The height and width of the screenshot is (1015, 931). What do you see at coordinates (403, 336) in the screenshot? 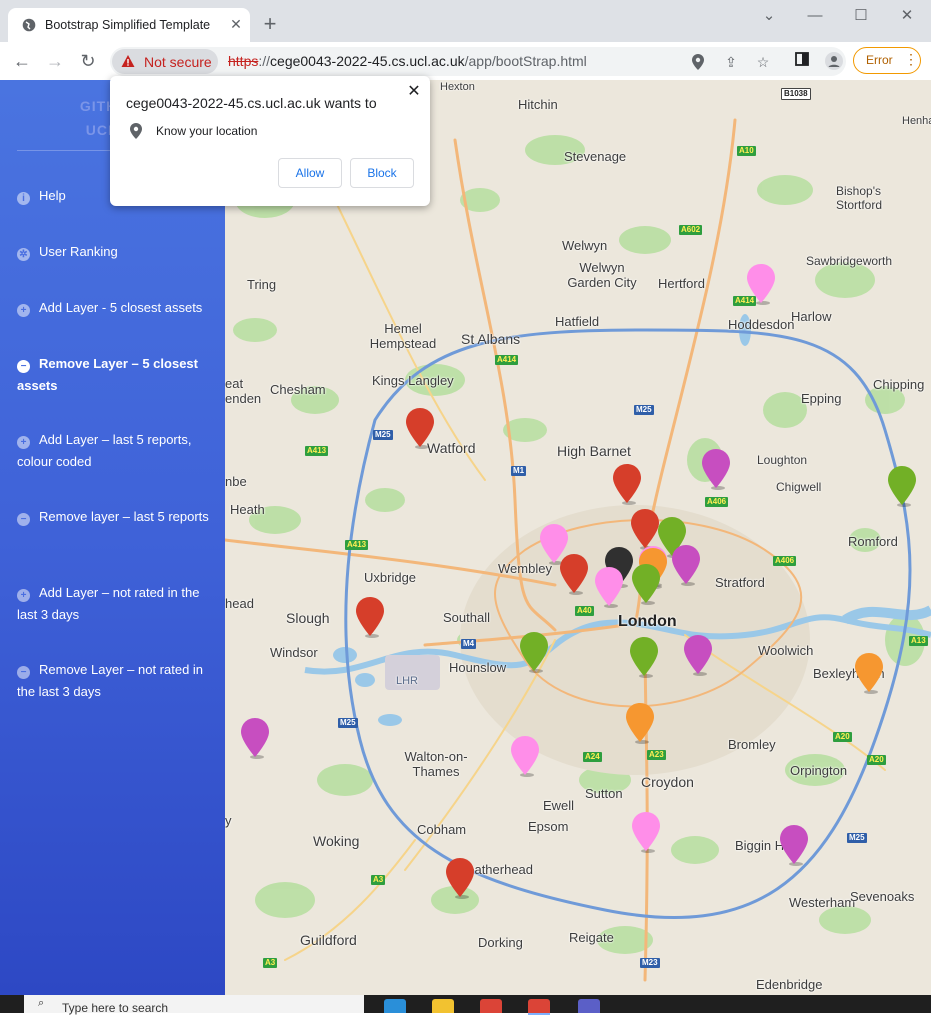
I see `map-place-label: Hemel Hempstead` at bounding box center [403, 336].